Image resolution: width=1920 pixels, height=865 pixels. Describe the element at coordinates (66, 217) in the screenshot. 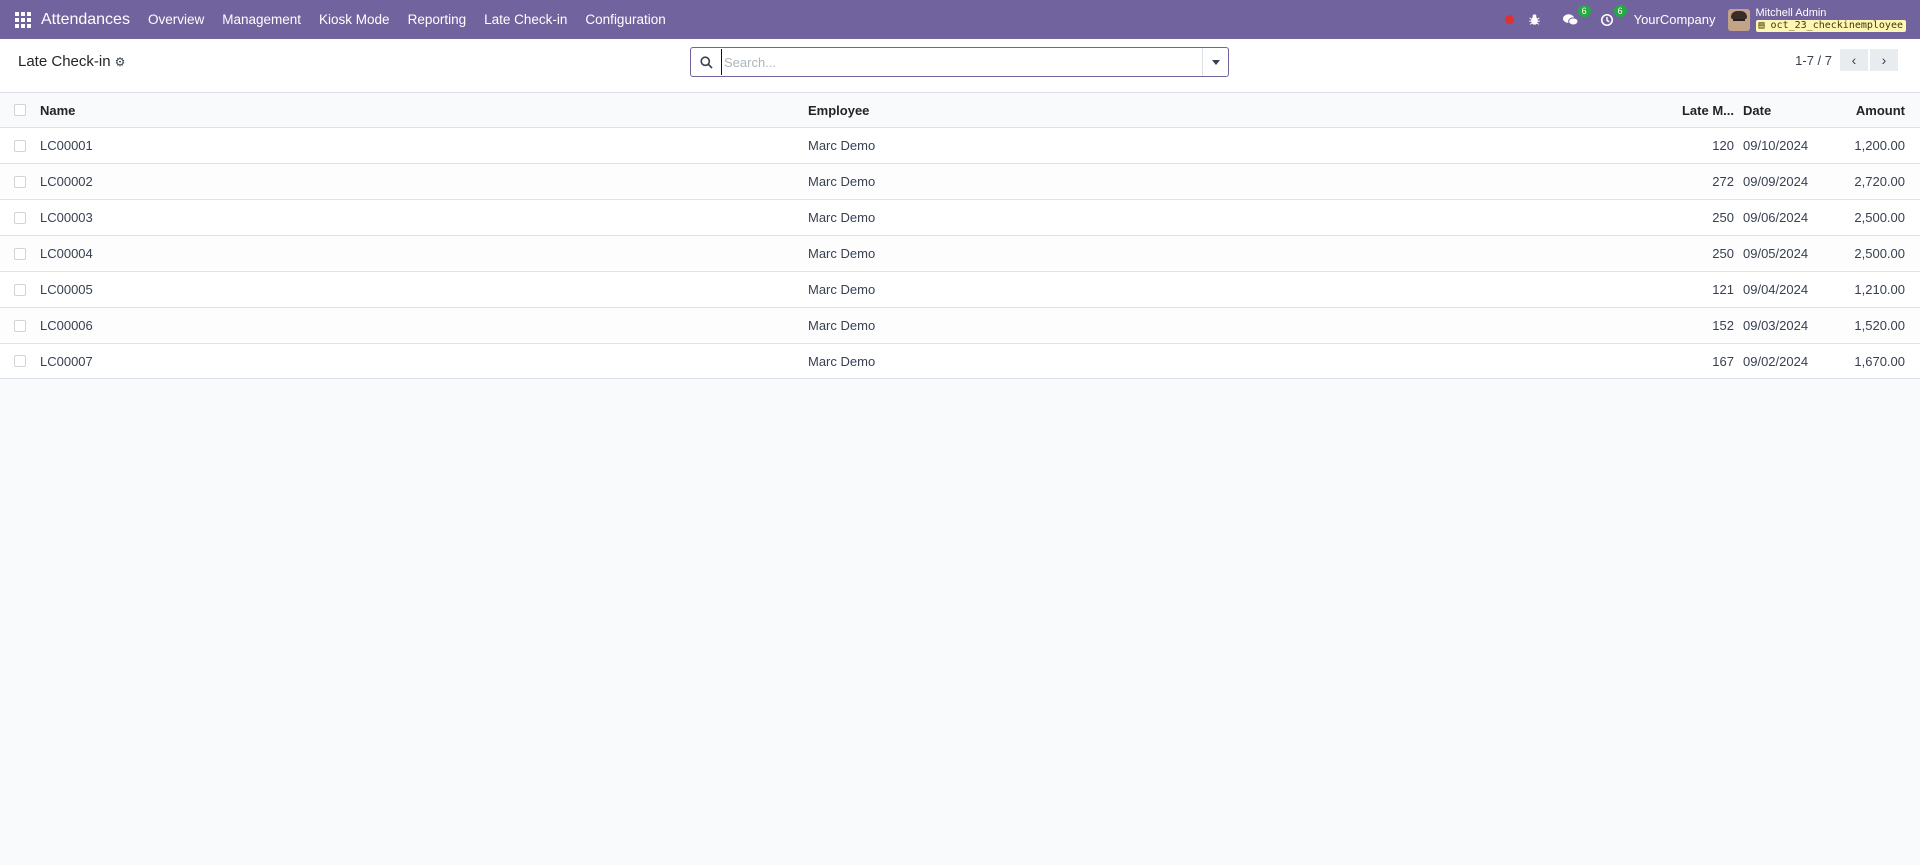

I see `cell-name: LC00003` at that location.